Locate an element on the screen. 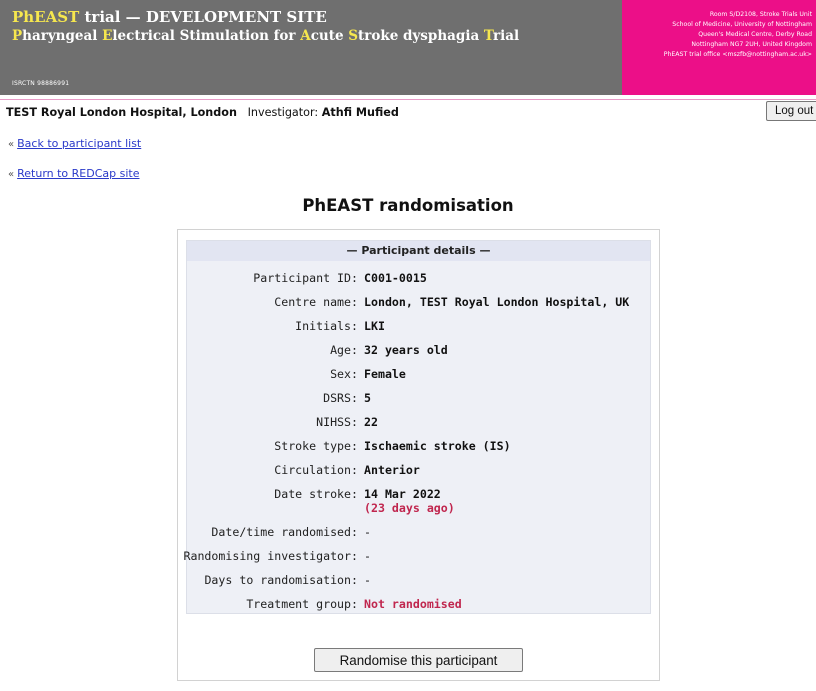  trial-name-segment: A is located at coordinates (305, 36).